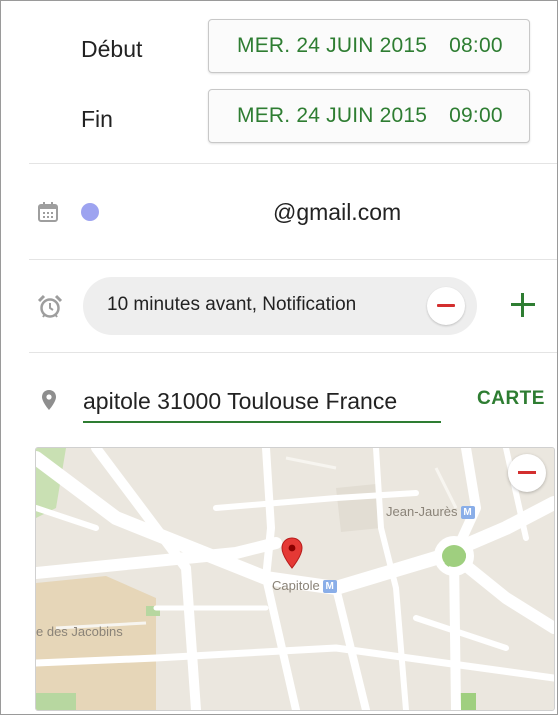 The image size is (558, 715). Describe the element at coordinates (476, 45) in the screenshot. I see `start-time: 08:00` at that location.